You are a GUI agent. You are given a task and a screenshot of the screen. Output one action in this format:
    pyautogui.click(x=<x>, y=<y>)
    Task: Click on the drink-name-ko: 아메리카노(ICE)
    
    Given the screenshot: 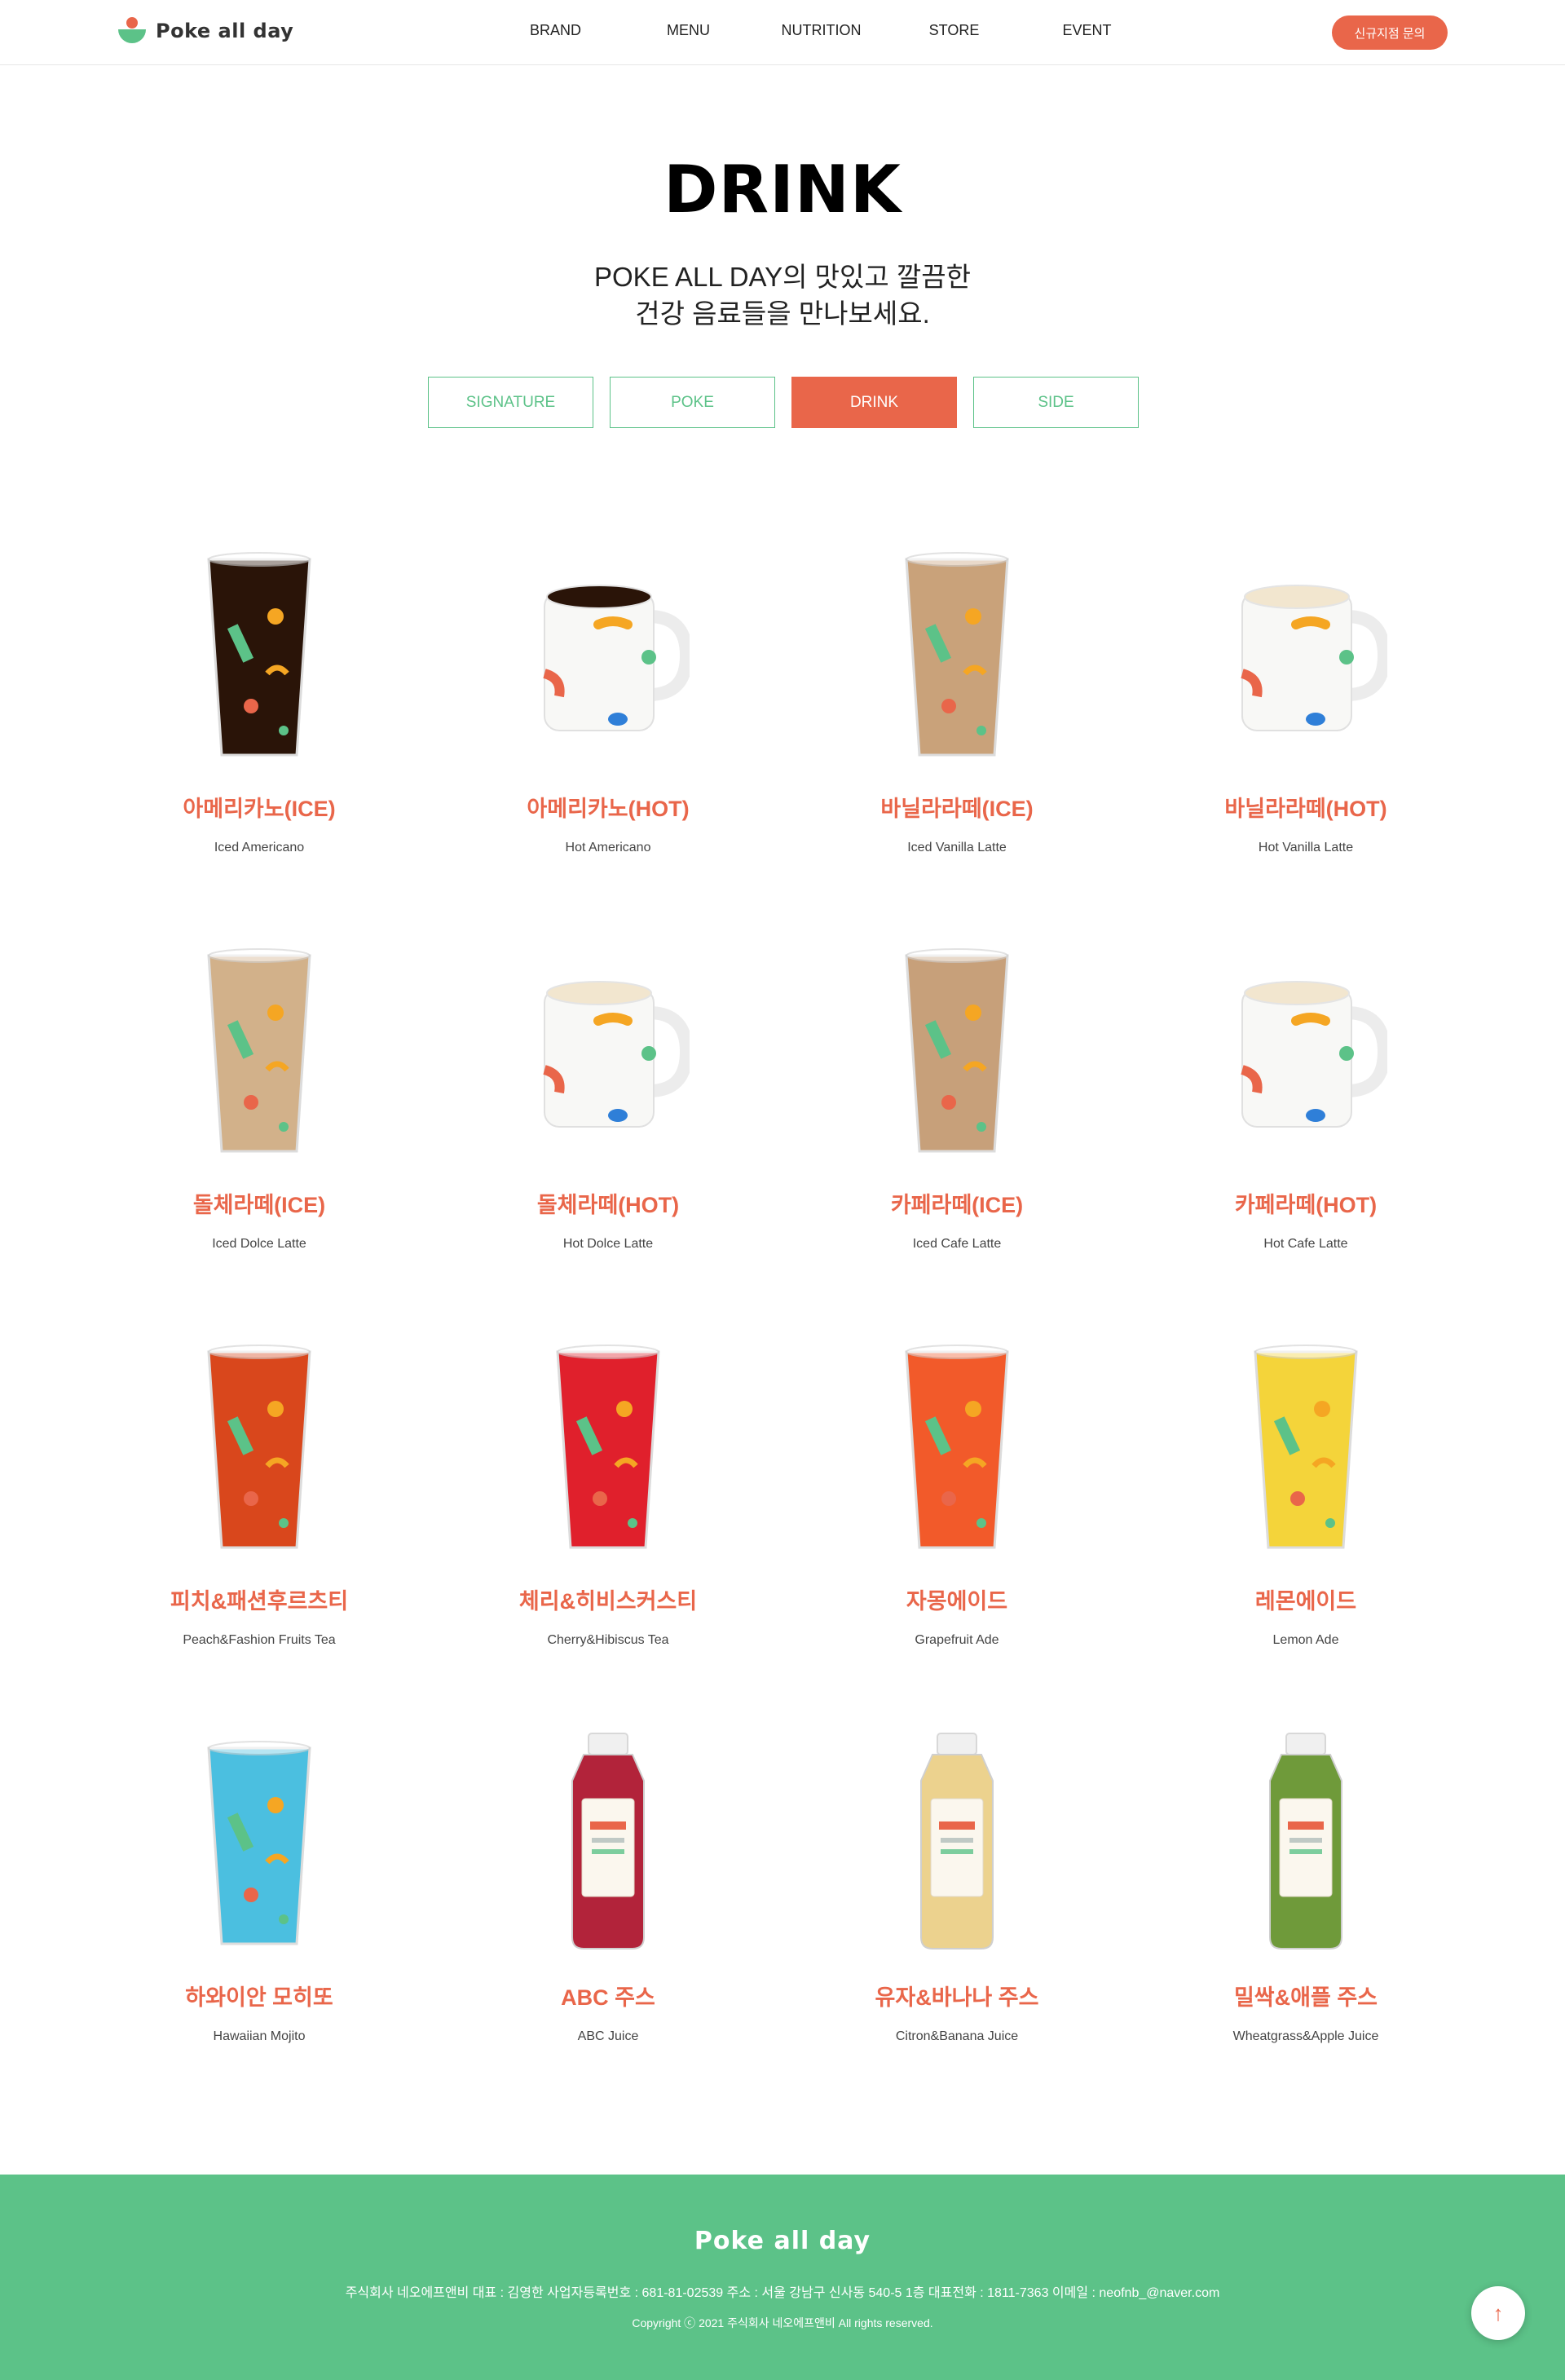 What is the action you would take?
    pyautogui.click(x=259, y=809)
    